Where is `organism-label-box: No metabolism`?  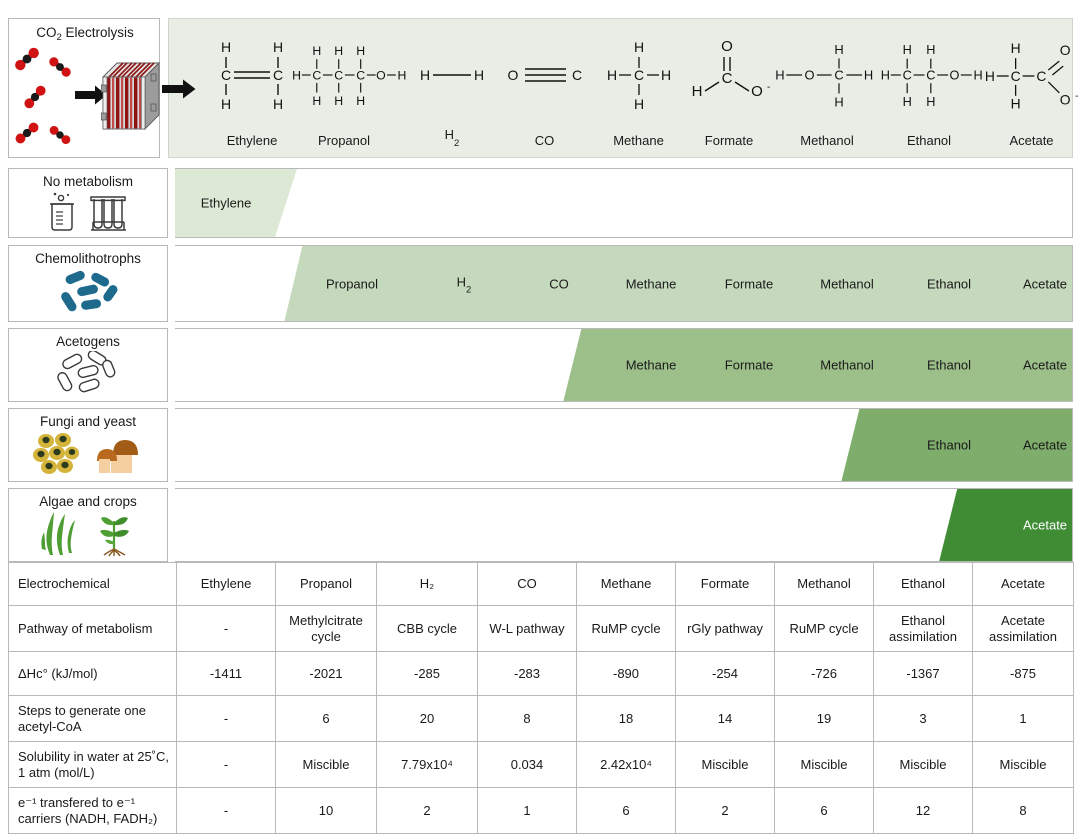 organism-label-box: No metabolism is located at coordinates (88, 203).